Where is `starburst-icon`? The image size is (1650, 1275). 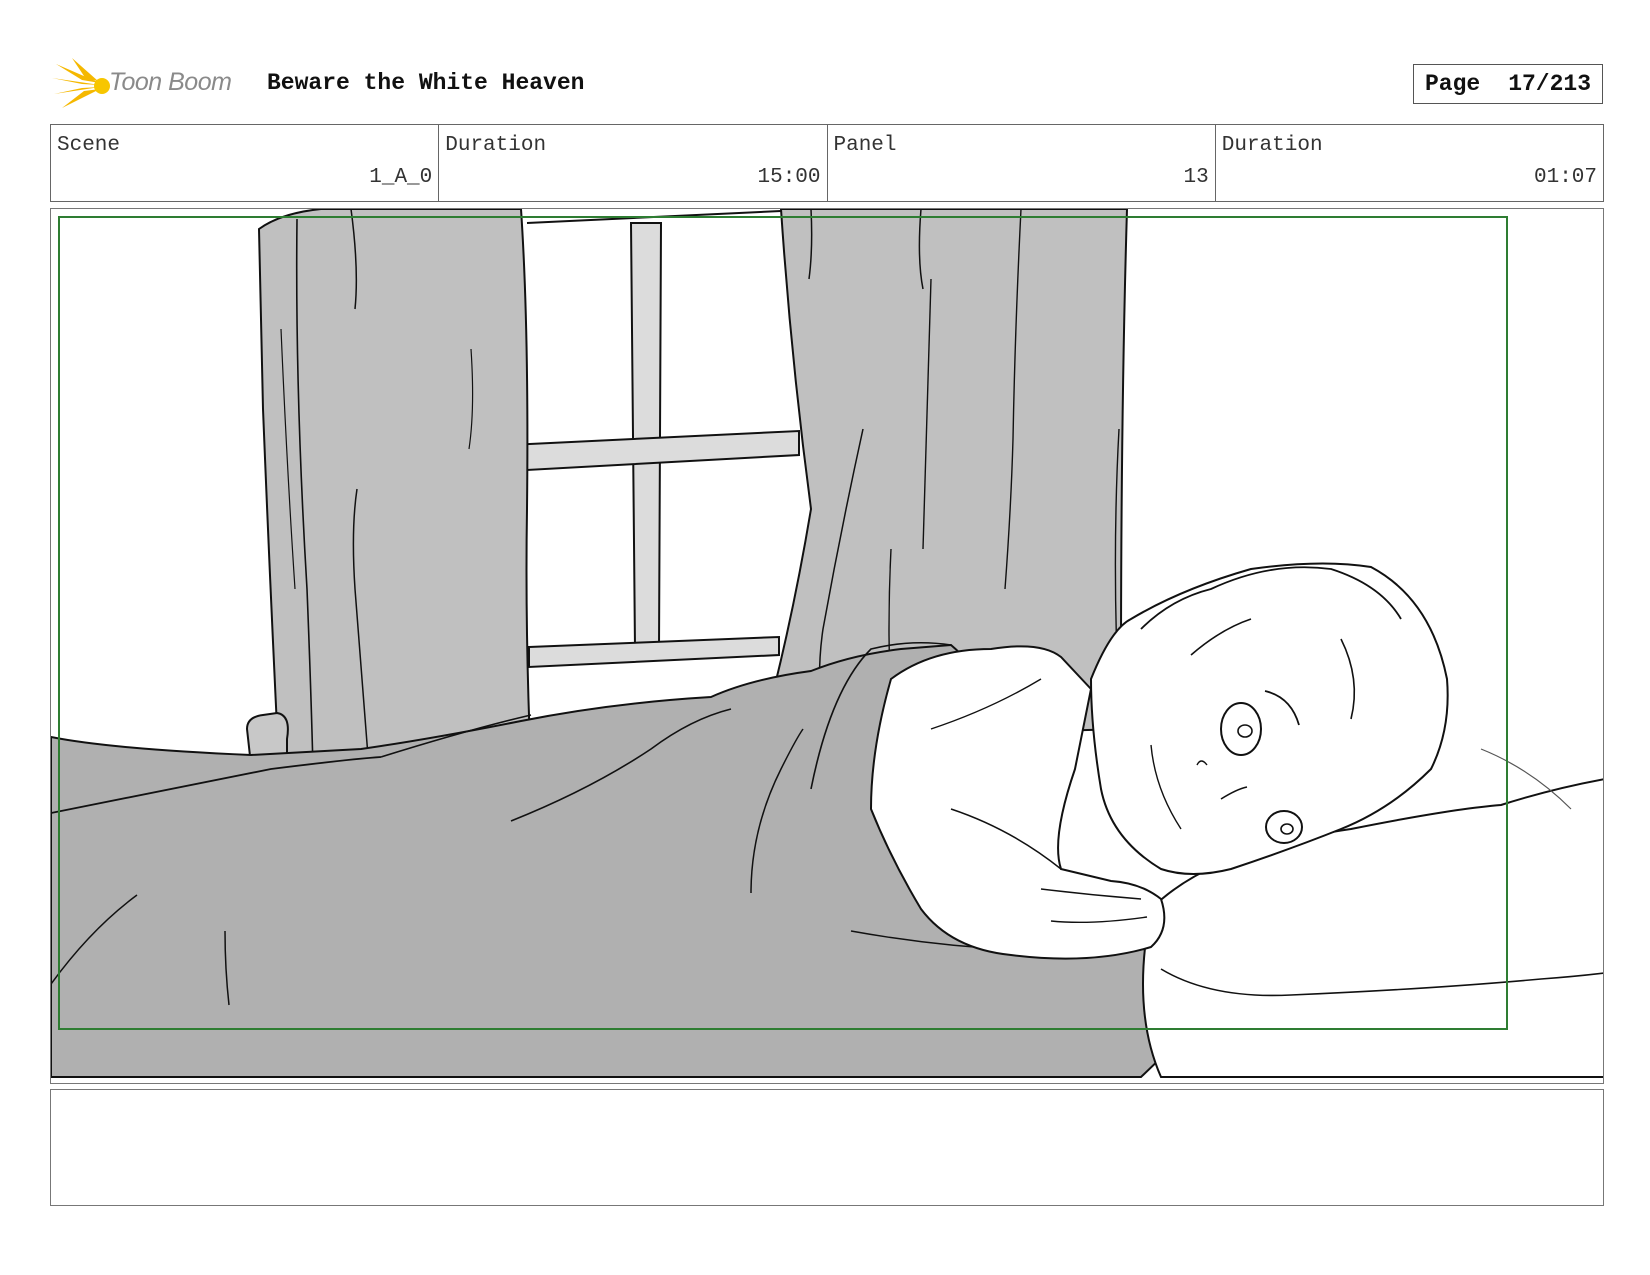 starburst-icon is located at coordinates (81, 83).